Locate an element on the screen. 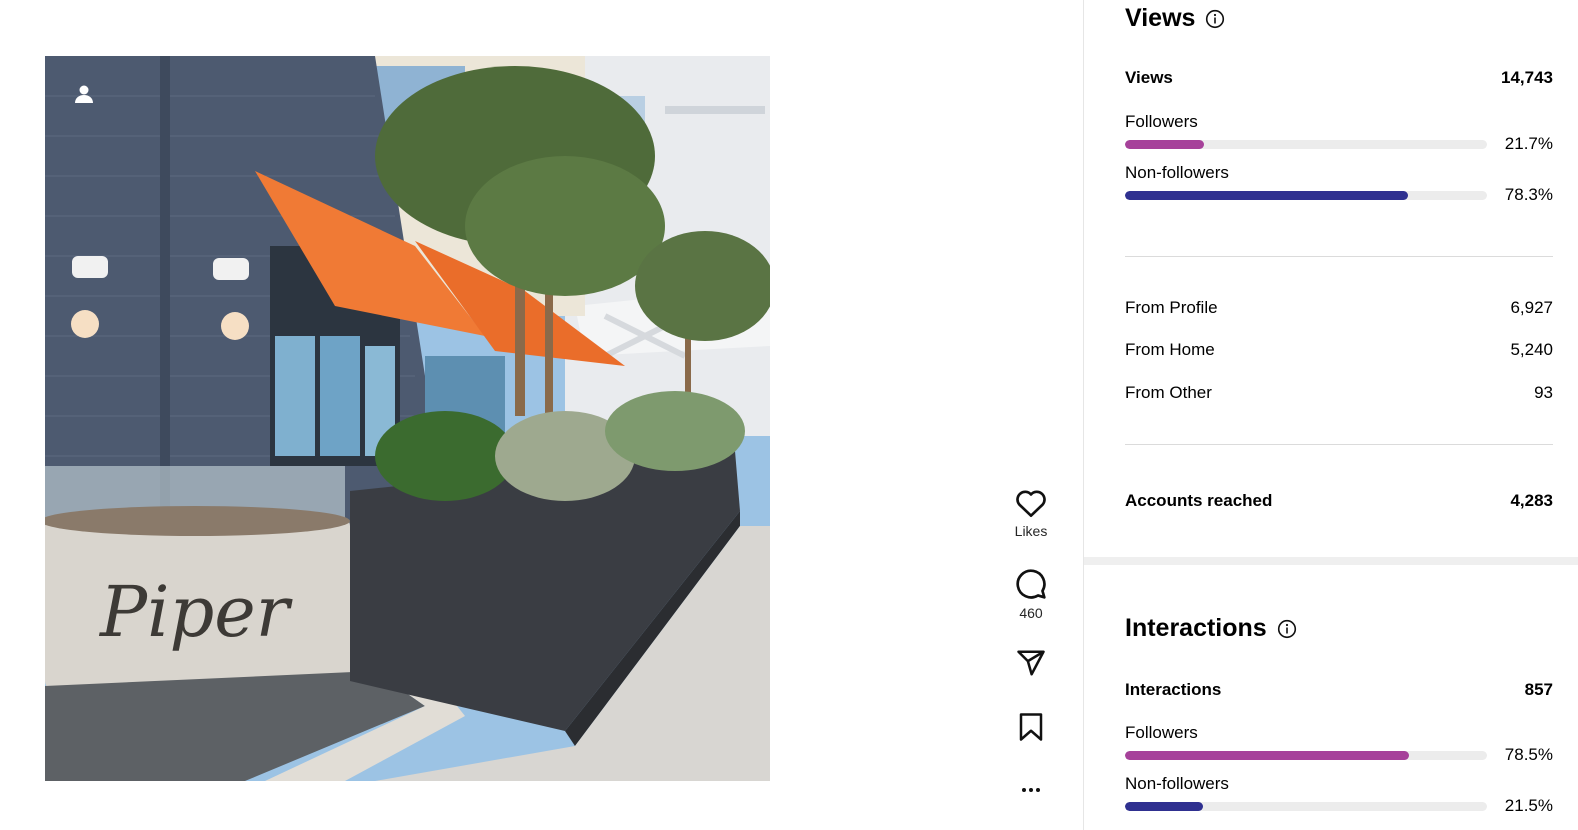  more-options is located at coordinates (1031, 790).